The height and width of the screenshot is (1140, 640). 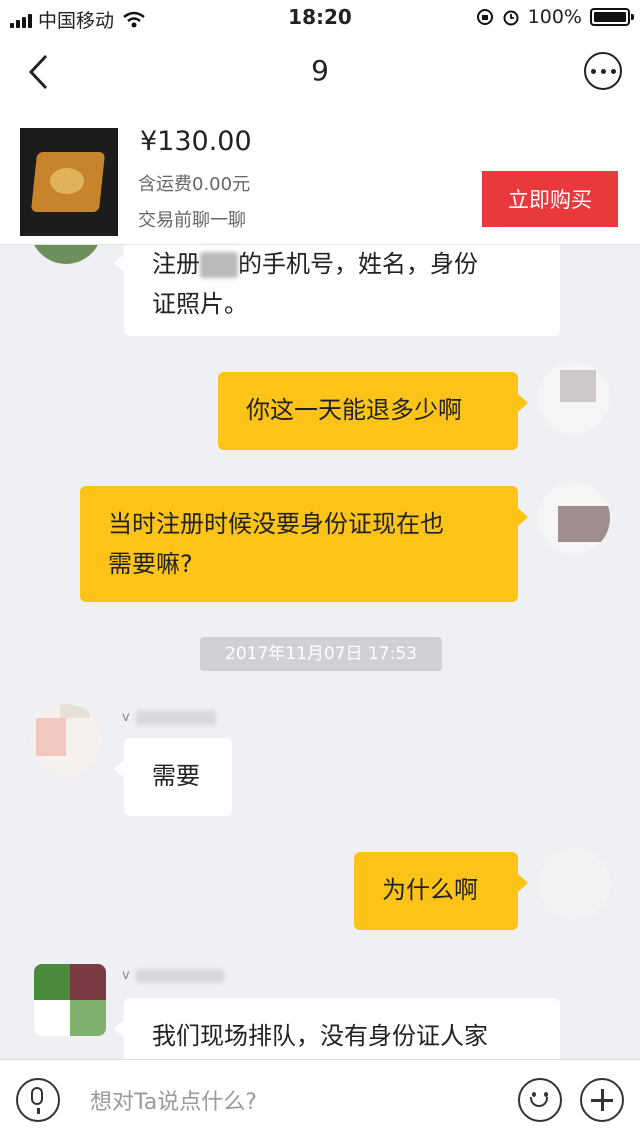 What do you see at coordinates (320, 177) in the screenshot?
I see `product-bar: ¥130.00 含运费0.00元 交易前聊一聊 立即购买` at bounding box center [320, 177].